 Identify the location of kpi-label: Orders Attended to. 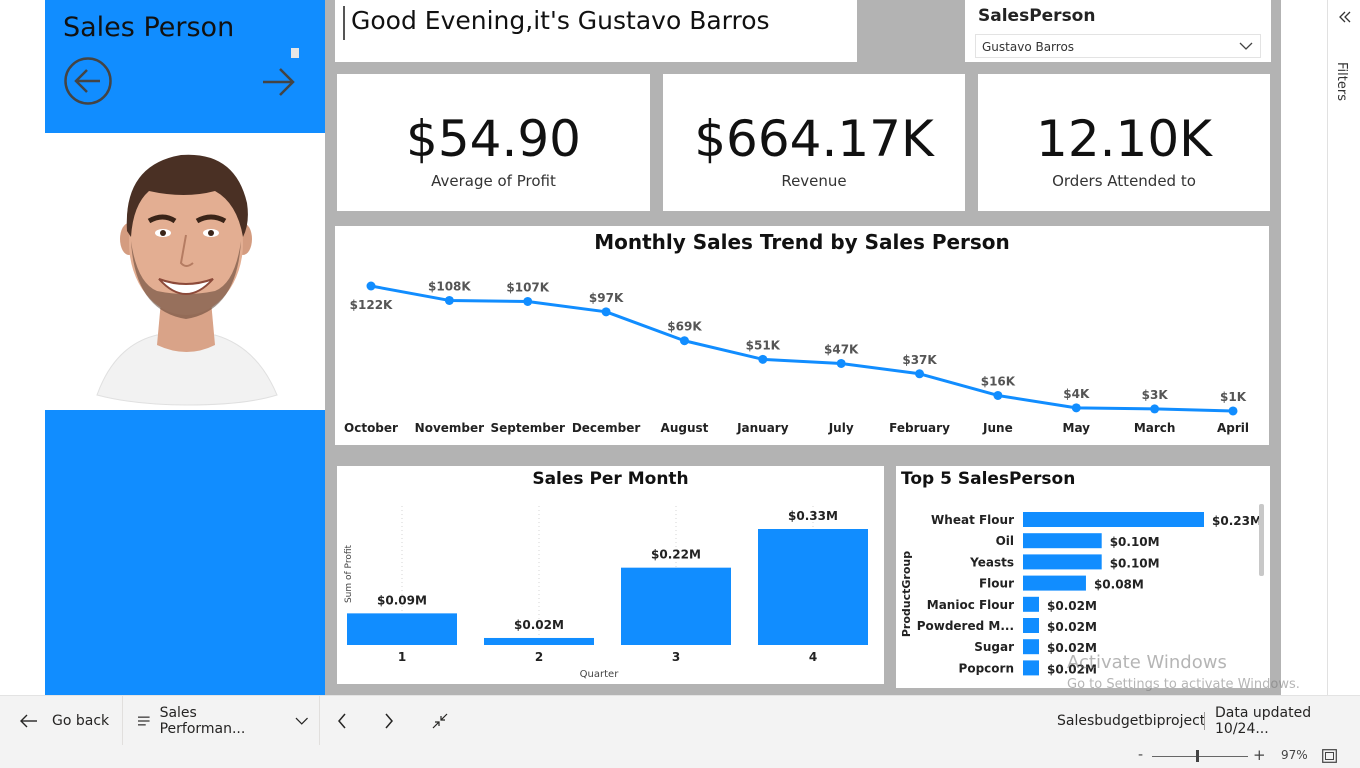
(1124, 181).